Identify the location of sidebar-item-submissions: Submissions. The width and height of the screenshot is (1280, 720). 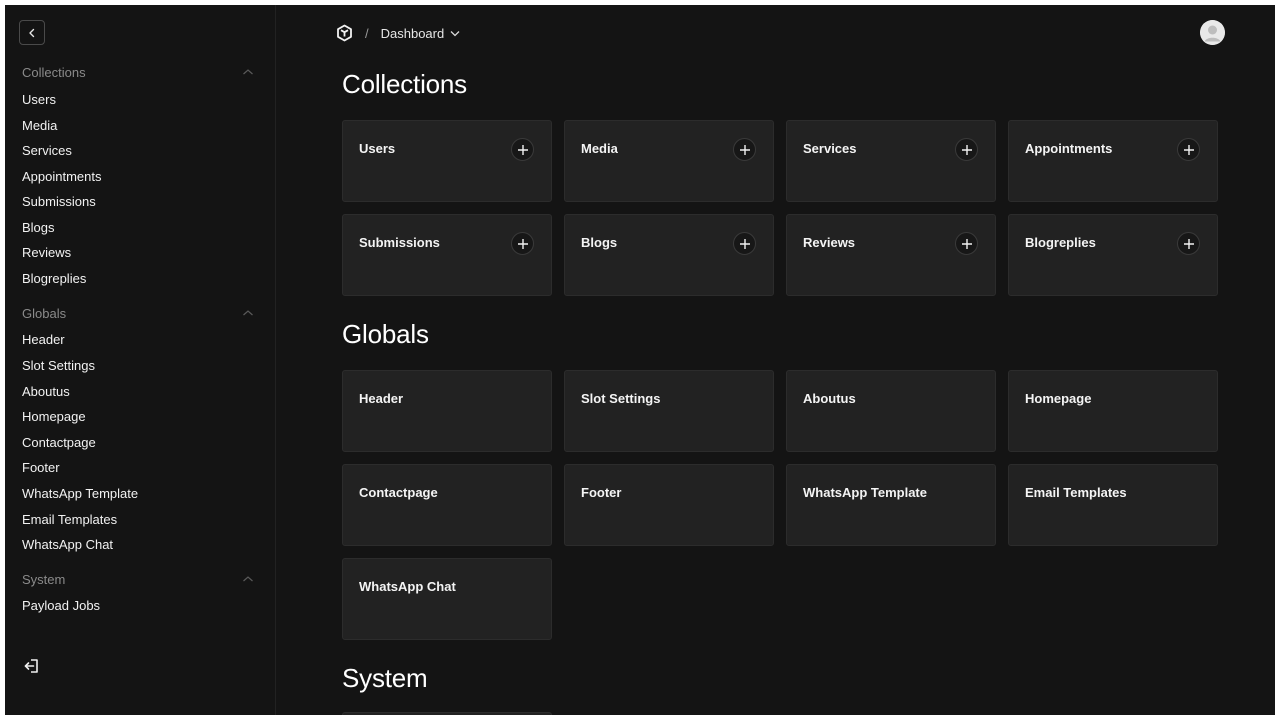
(59, 202).